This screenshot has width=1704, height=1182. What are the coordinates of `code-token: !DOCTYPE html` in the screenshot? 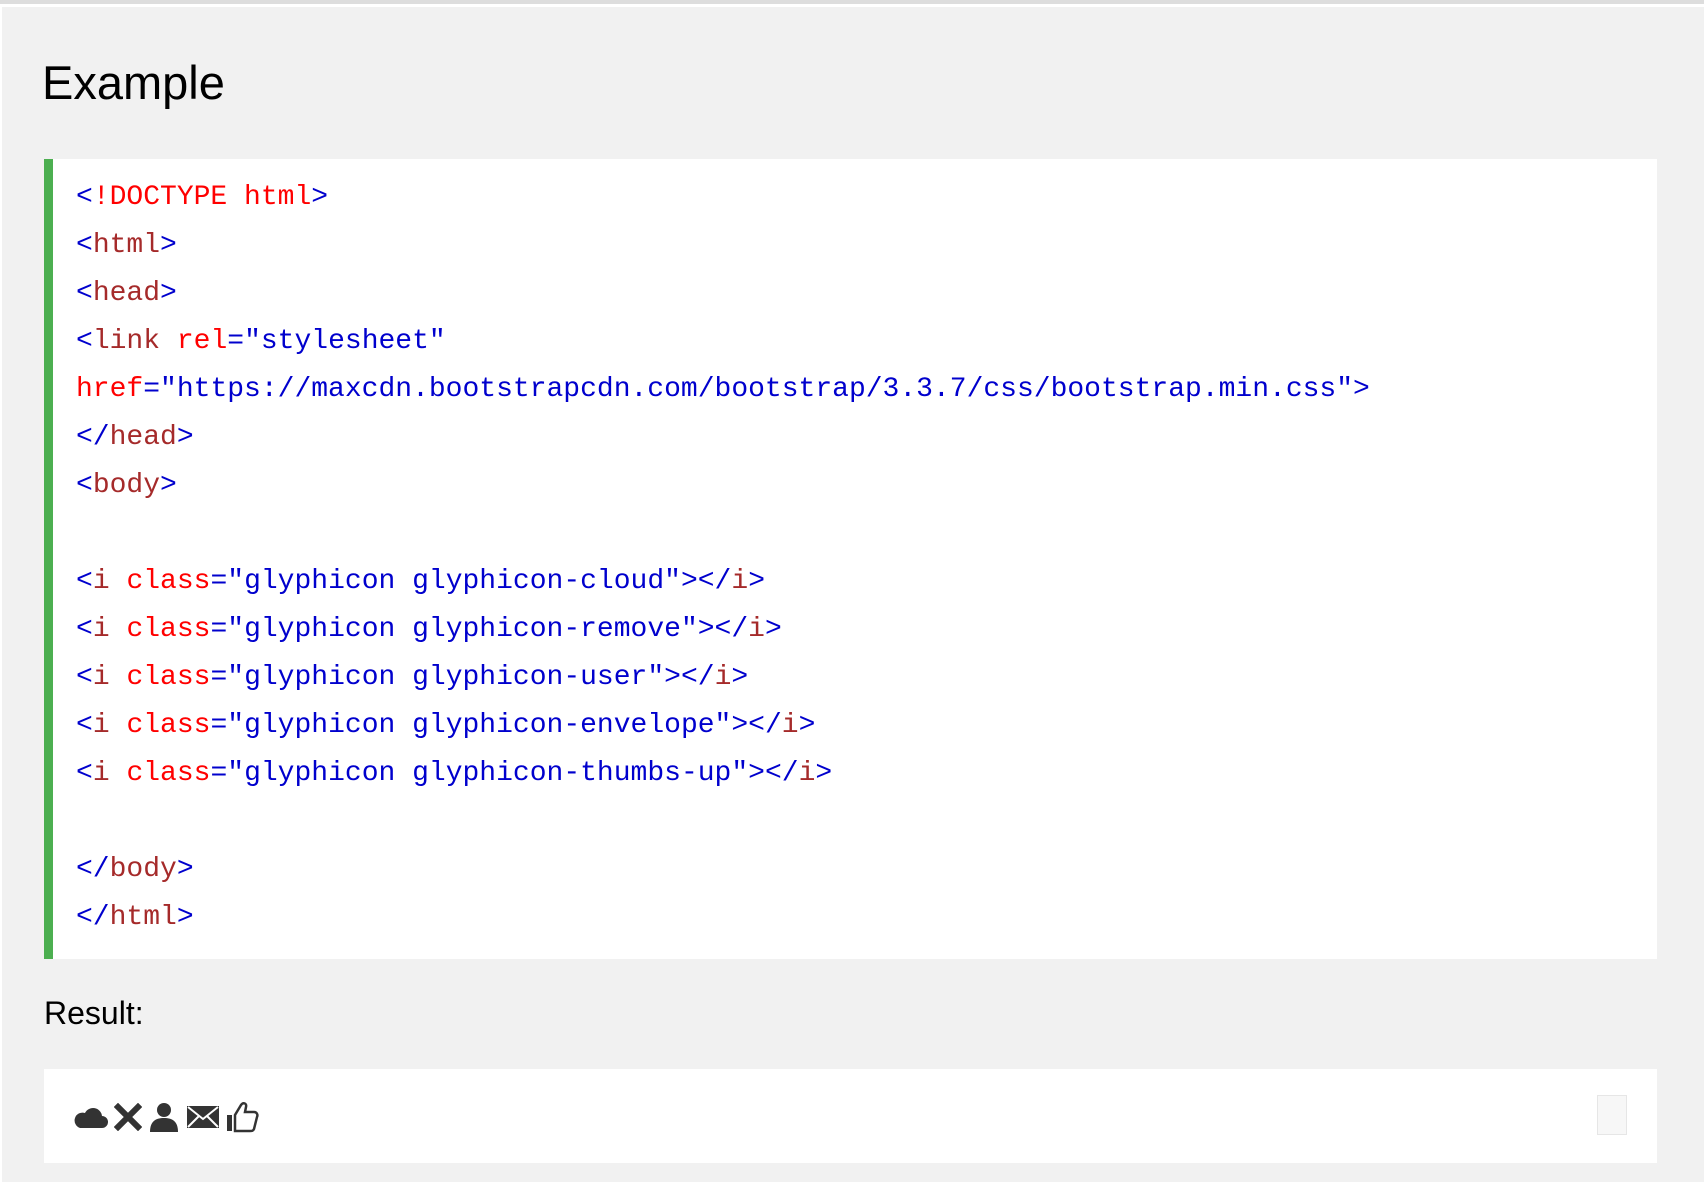 It's located at (202, 197).